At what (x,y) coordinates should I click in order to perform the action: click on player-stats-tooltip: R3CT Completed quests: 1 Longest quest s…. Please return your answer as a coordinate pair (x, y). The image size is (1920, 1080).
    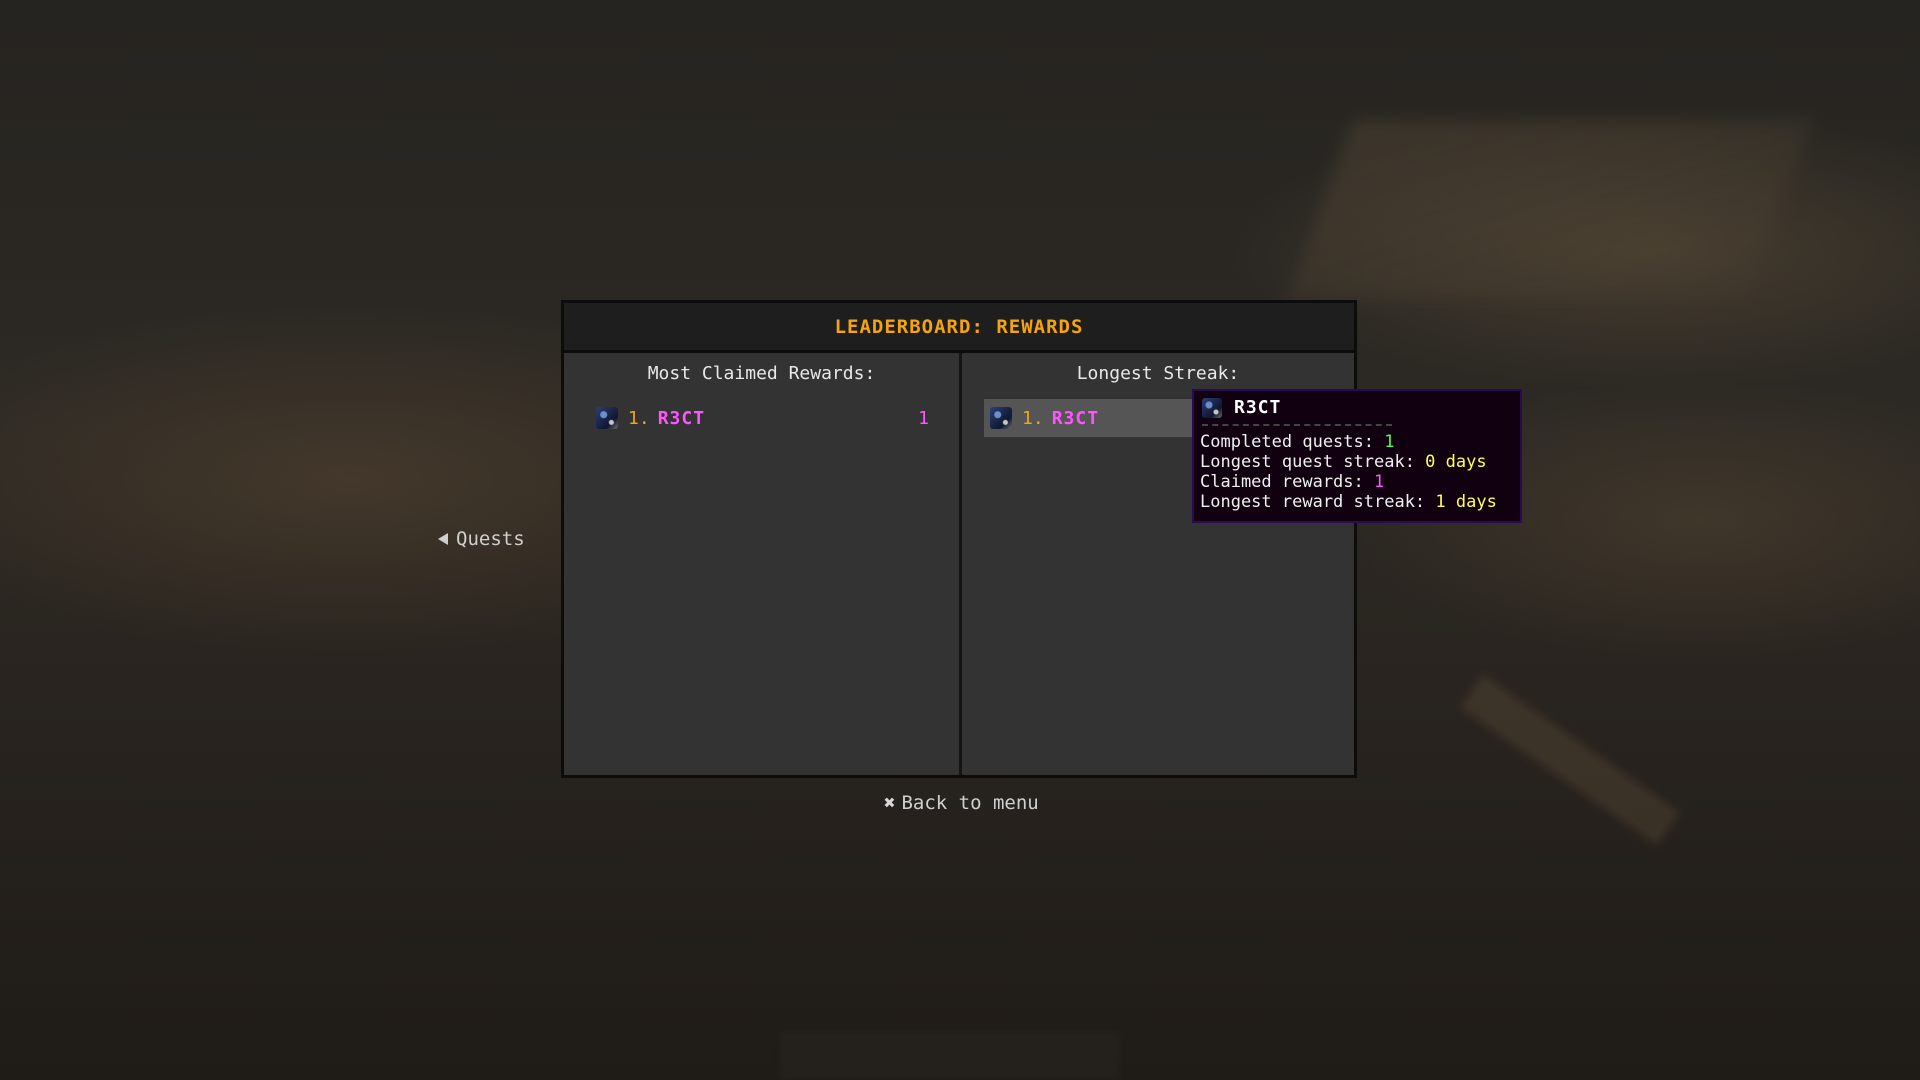
    Looking at the image, I should click on (1357, 456).